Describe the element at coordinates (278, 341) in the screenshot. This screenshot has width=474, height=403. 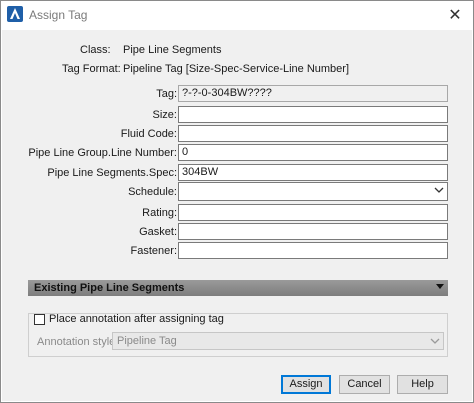
I see `annotation-style-select: Pipeline Tag` at that location.